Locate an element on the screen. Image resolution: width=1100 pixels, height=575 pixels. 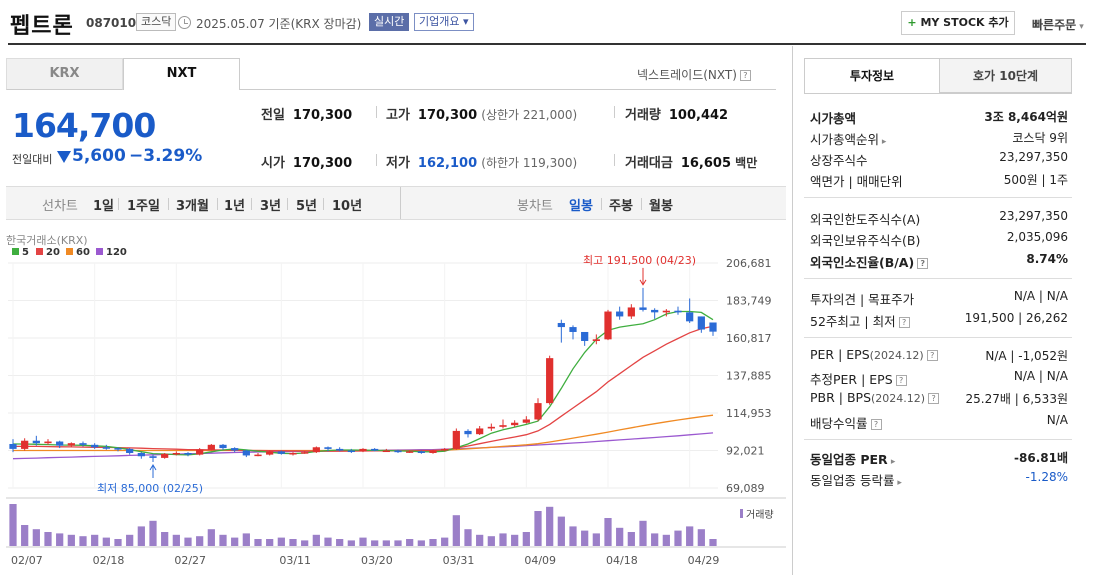
current-price: 164,700 is located at coordinates (84, 125).